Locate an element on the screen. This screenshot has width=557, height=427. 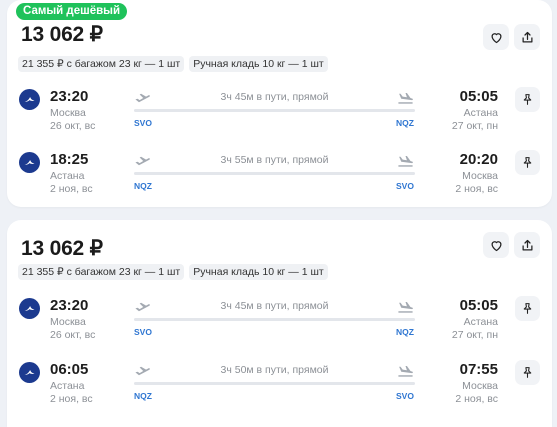
flight-duration: 3ч 55м в пути, прямой is located at coordinates (274, 160).